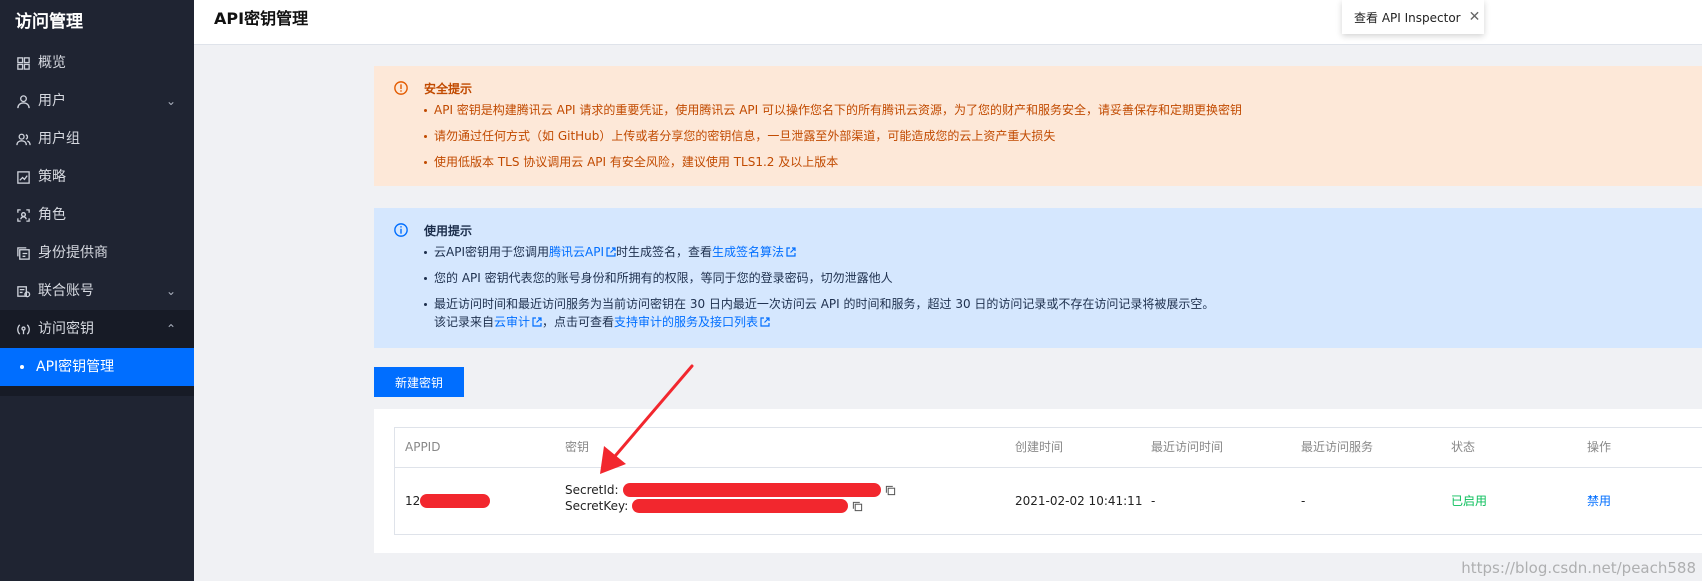  What do you see at coordinates (171, 329) in the screenshot?
I see `chevron-up-icon: ⌃` at bounding box center [171, 329].